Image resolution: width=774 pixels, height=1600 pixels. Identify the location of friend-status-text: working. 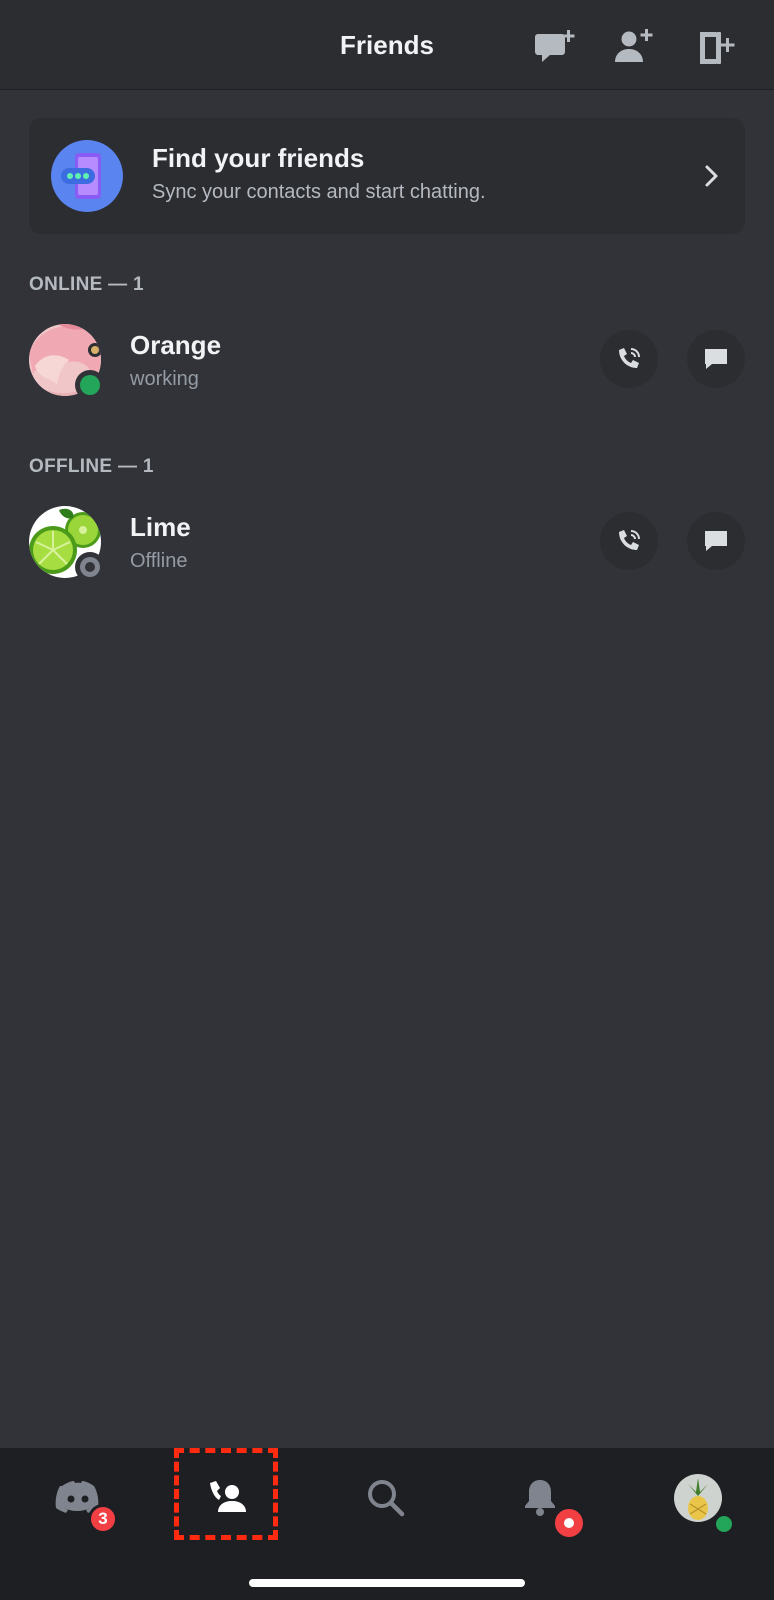
(164, 379).